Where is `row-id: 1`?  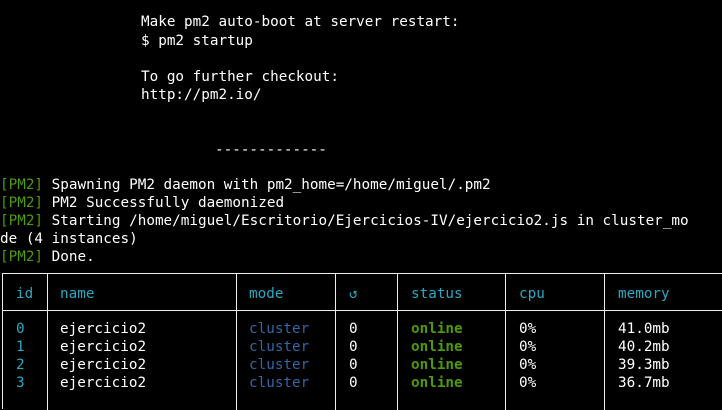
row-id: 1 is located at coordinates (20, 347).